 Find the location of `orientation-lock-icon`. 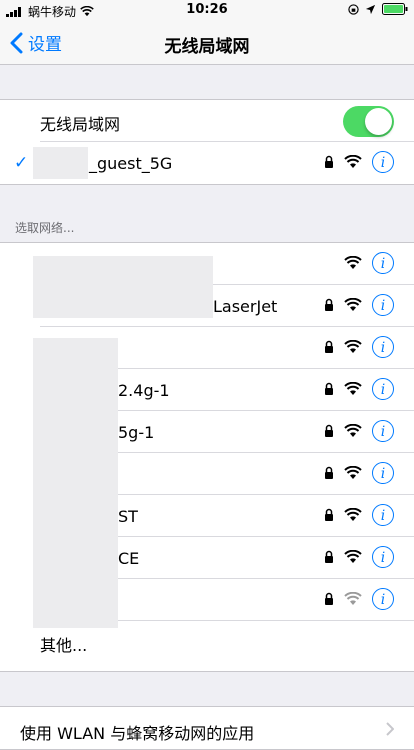

orientation-lock-icon is located at coordinates (353, 9).